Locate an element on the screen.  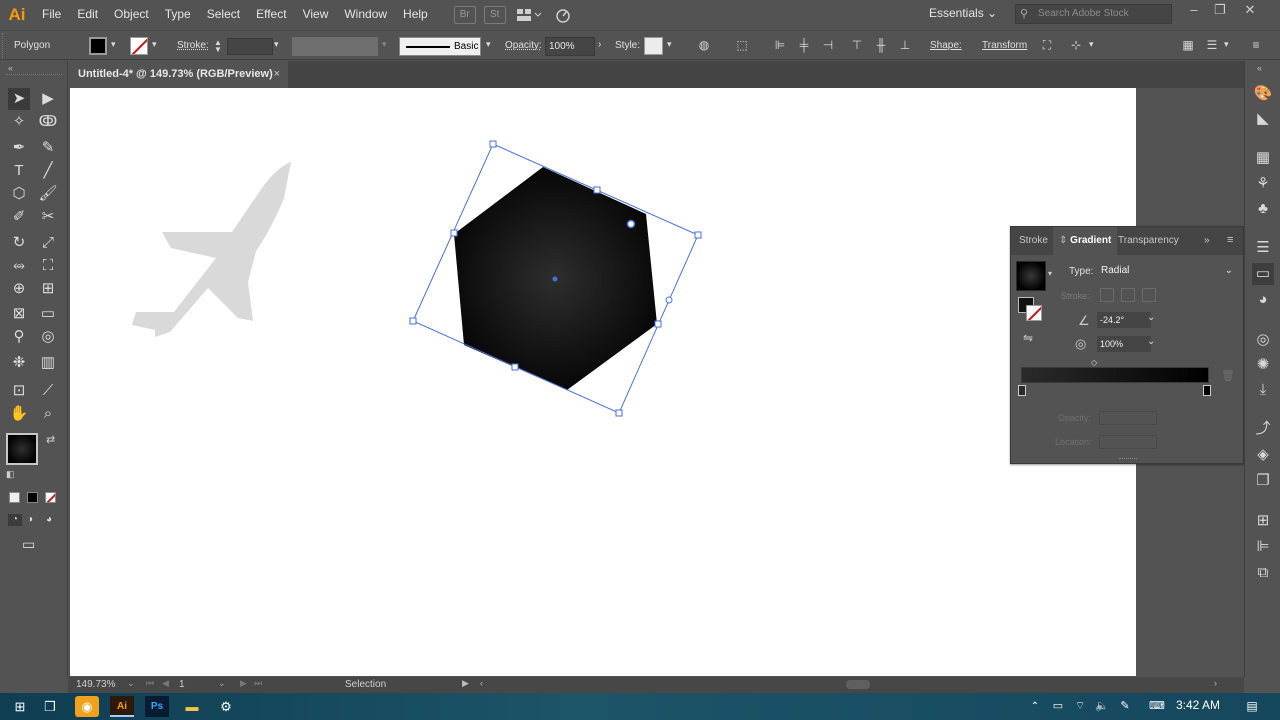
pen-ink-icon: ✎ is located at coordinates (1125, 706).